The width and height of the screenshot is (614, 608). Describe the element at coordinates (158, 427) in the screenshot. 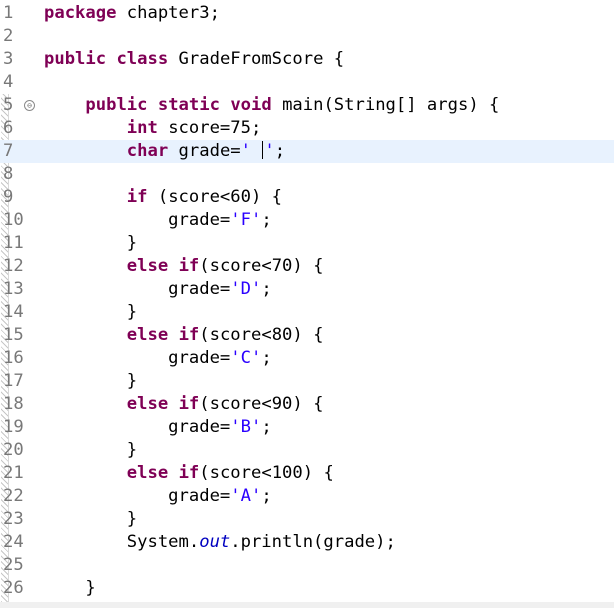

I see `line-code: grade='B';` at that location.